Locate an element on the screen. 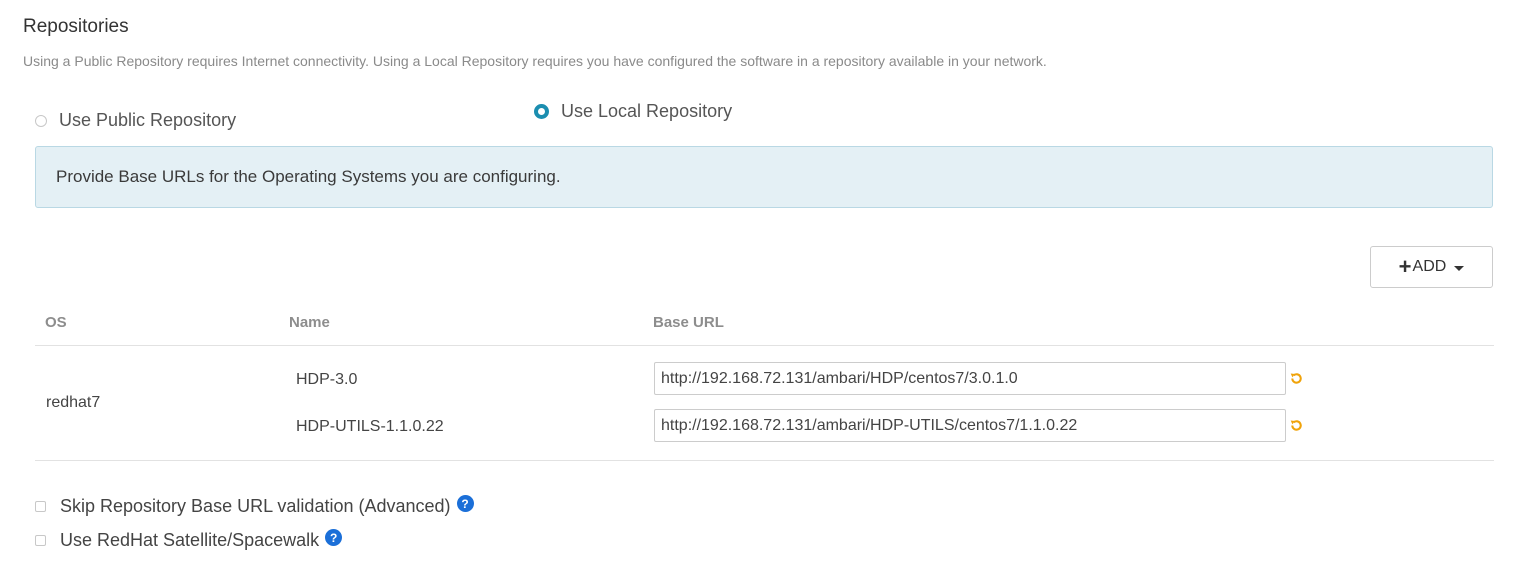 The image size is (1514, 582). skip-validation-checkbox is located at coordinates (40, 506).